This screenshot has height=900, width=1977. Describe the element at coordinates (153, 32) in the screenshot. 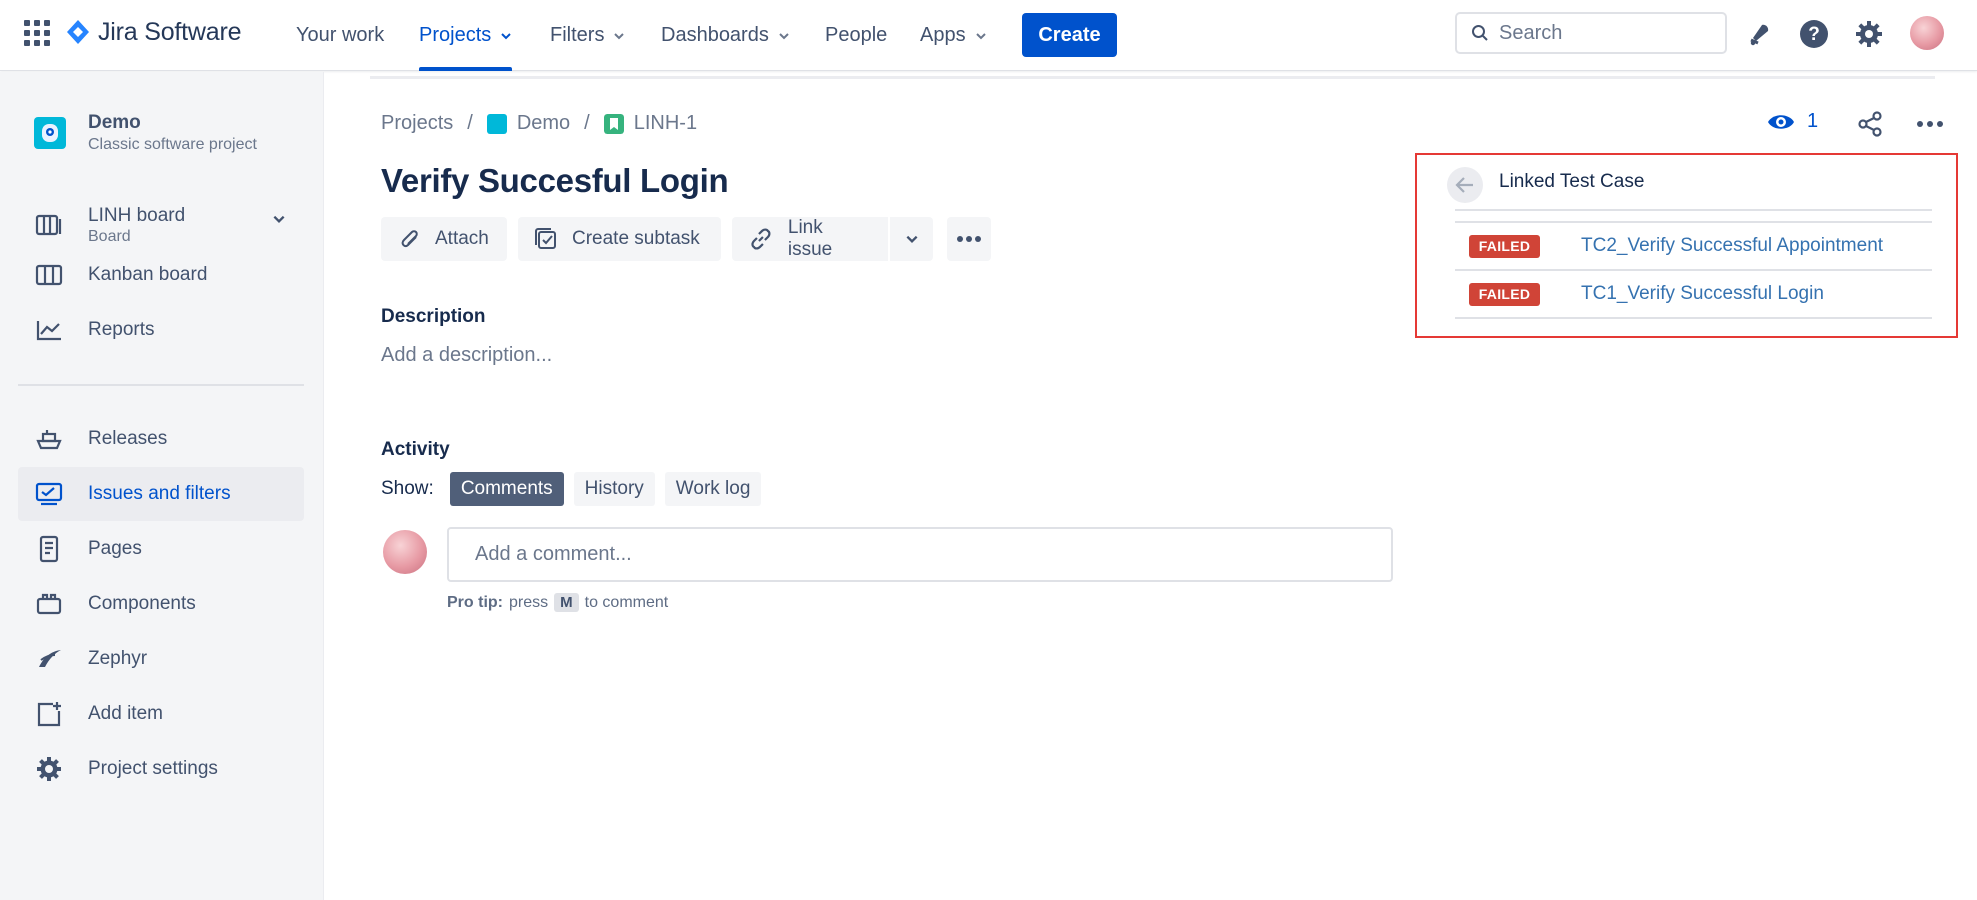

I see `jira-logo: Jira Software` at that location.